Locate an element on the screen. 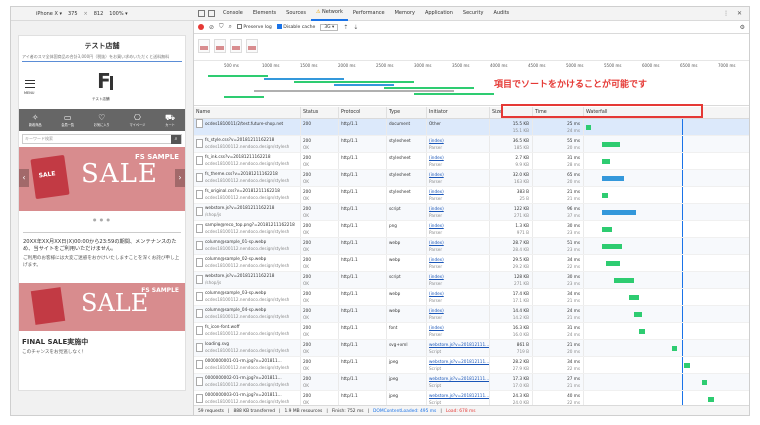 The width and height of the screenshot is (760, 425). more-and-close-icons: ⋮ ✕ is located at coordinates (736, 13).